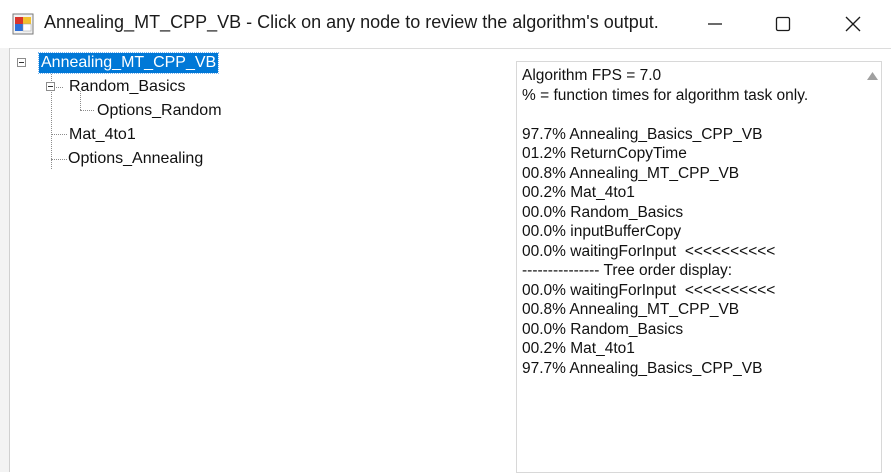 Image resolution: width=891 pixels, height=473 pixels. Describe the element at coordinates (872, 267) in the screenshot. I see `vertical-scrollbar` at that location.